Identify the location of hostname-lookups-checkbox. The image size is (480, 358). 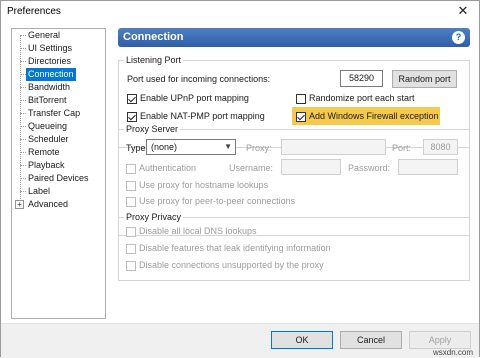
(131, 186).